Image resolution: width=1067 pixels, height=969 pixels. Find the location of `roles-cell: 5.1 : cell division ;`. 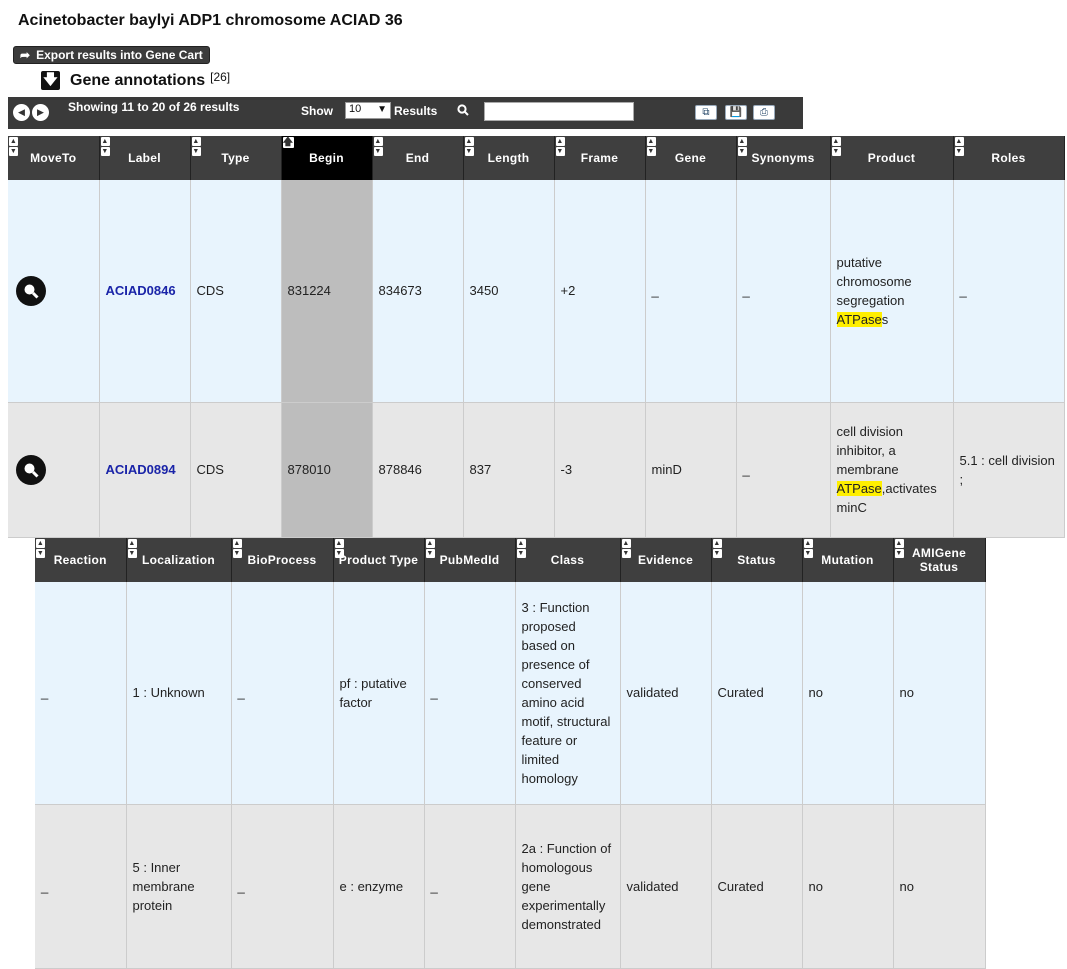

roles-cell: 5.1 : cell division ; is located at coordinates (1009, 470).